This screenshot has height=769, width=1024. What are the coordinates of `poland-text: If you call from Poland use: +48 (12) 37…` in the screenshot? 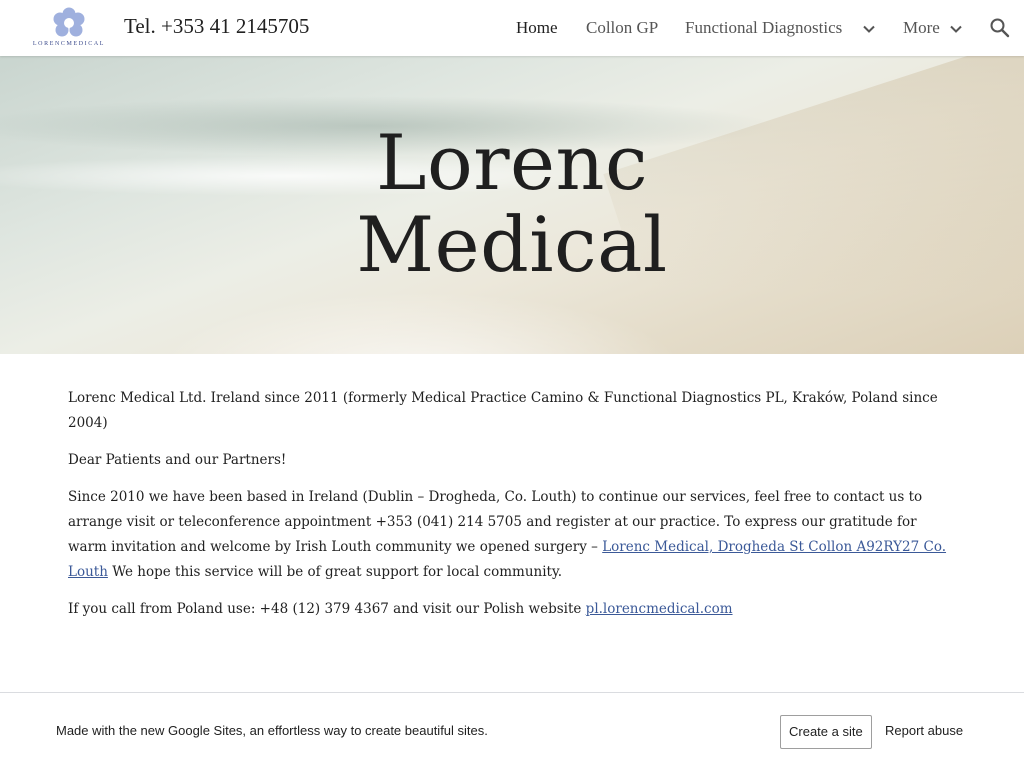 It's located at (327, 609).